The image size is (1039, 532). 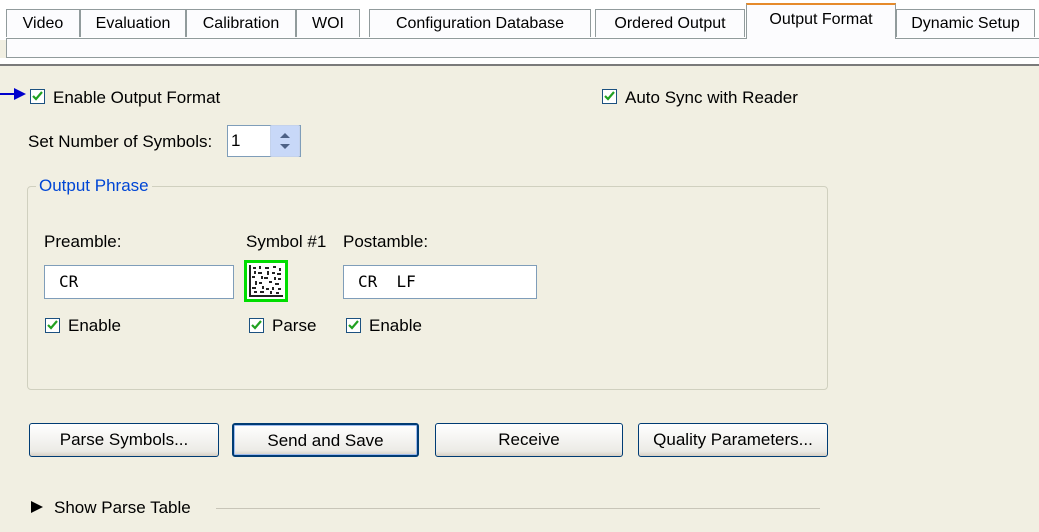 What do you see at coordinates (328, 23) in the screenshot?
I see `tab-woi: WOI` at bounding box center [328, 23].